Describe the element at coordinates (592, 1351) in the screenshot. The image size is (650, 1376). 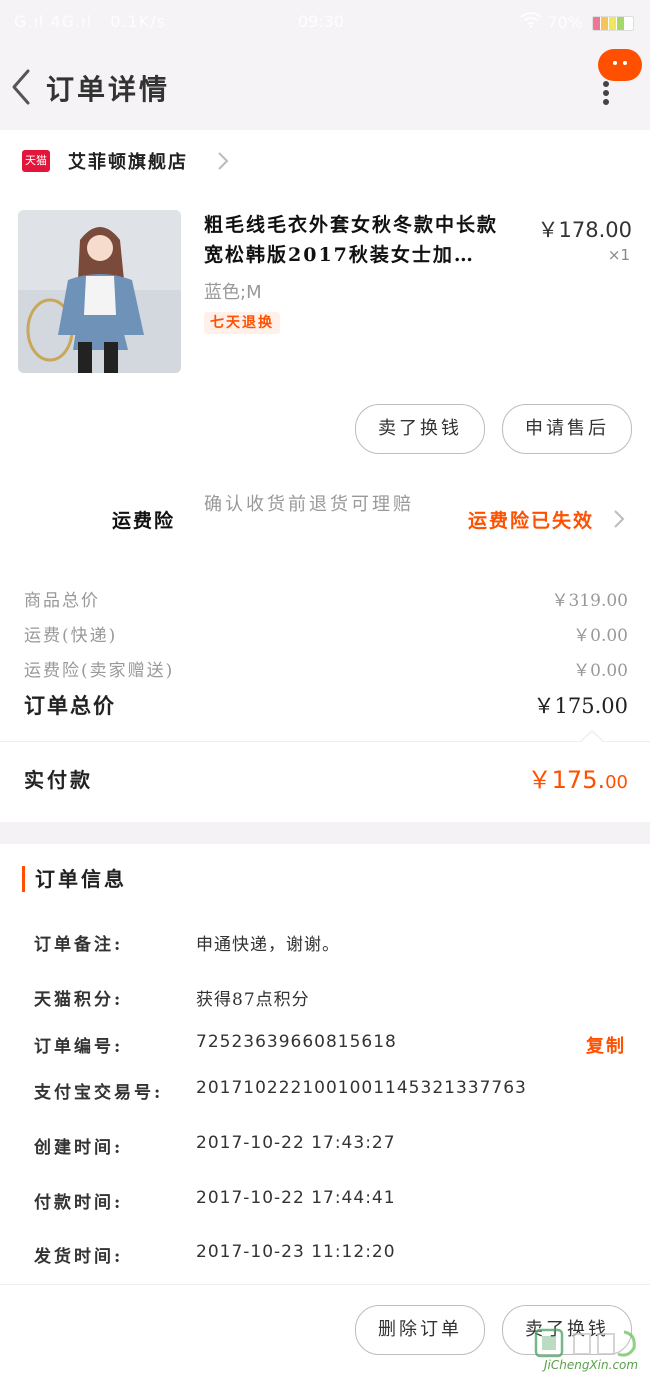
I see `site-watermark-logo: JiChengXin.com` at that location.